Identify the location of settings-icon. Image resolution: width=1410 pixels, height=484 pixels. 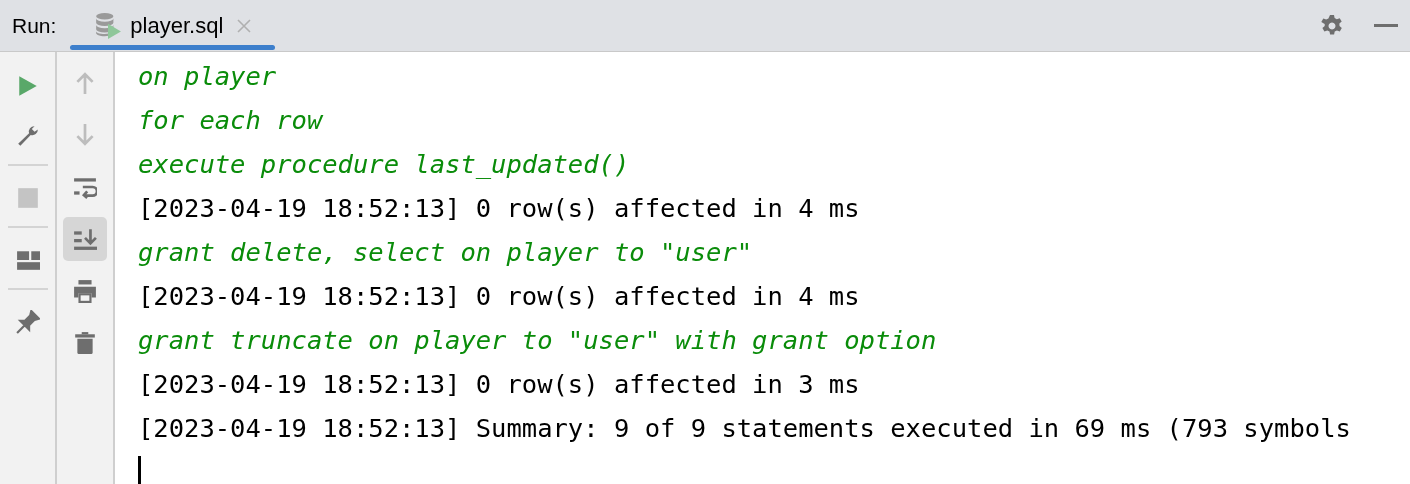
(1332, 25).